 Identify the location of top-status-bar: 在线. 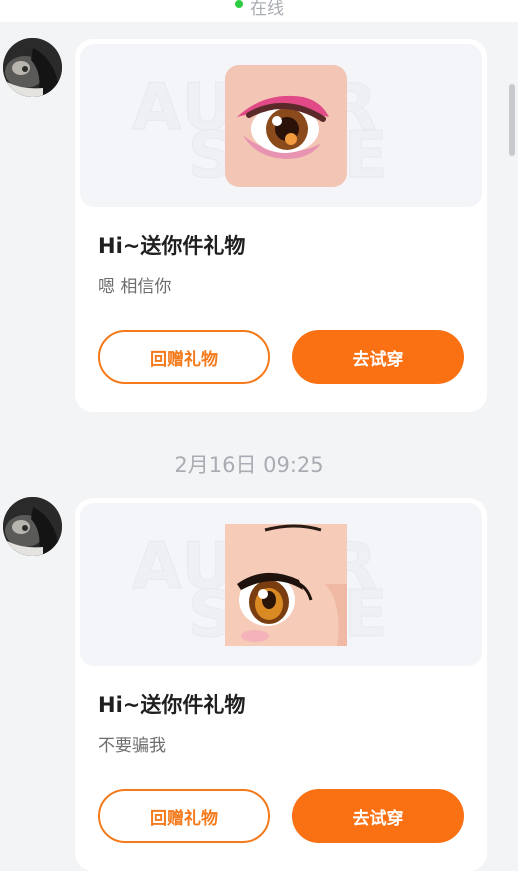
(259, 11).